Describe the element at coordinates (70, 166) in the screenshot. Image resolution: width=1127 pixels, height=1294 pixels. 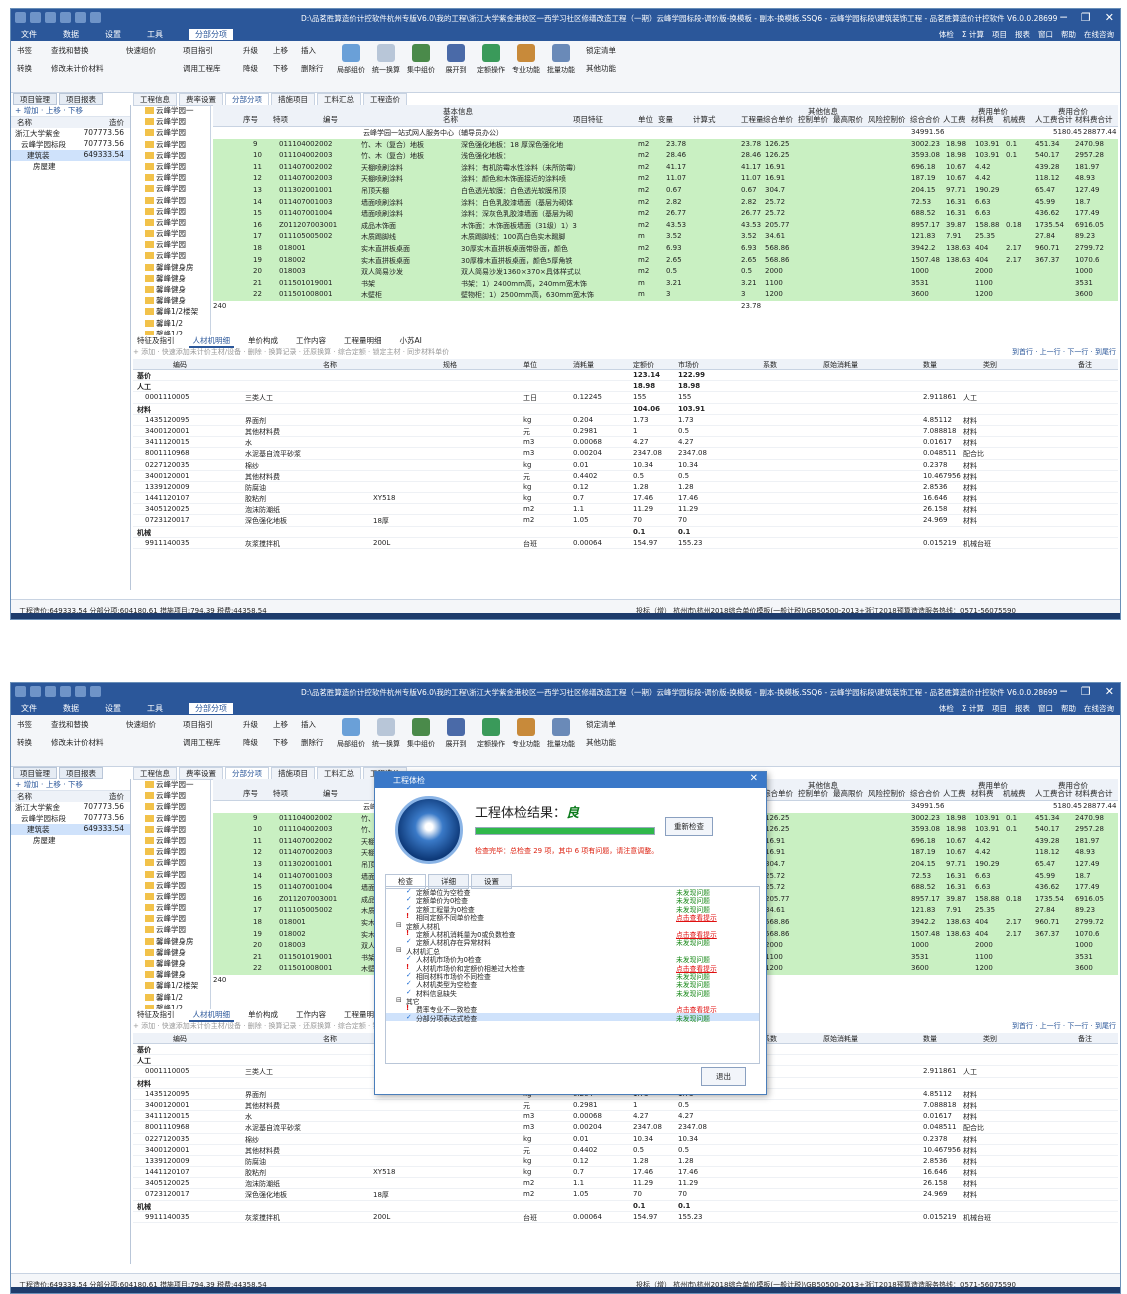
I see `tree-node: 房屋建` at that location.